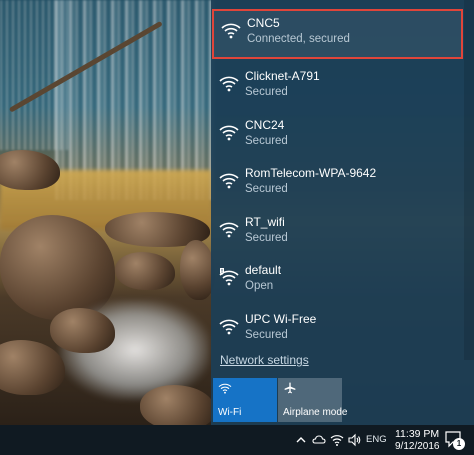 Image resolution: width=474 pixels, height=455 pixels. Describe the element at coordinates (245, 400) in the screenshot. I see `wifi-quick-action-button: Wi-Fi` at that location.